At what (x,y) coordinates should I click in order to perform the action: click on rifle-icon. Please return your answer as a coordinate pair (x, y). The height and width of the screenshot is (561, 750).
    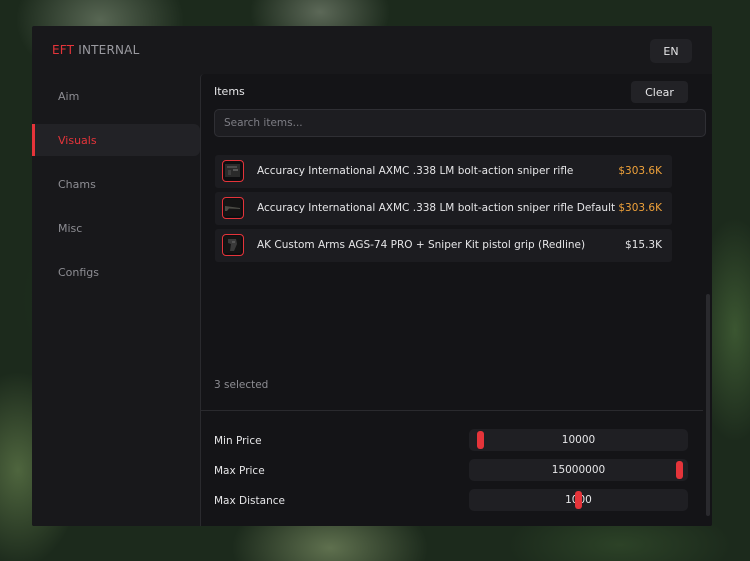
    Looking at the image, I should click on (233, 208).